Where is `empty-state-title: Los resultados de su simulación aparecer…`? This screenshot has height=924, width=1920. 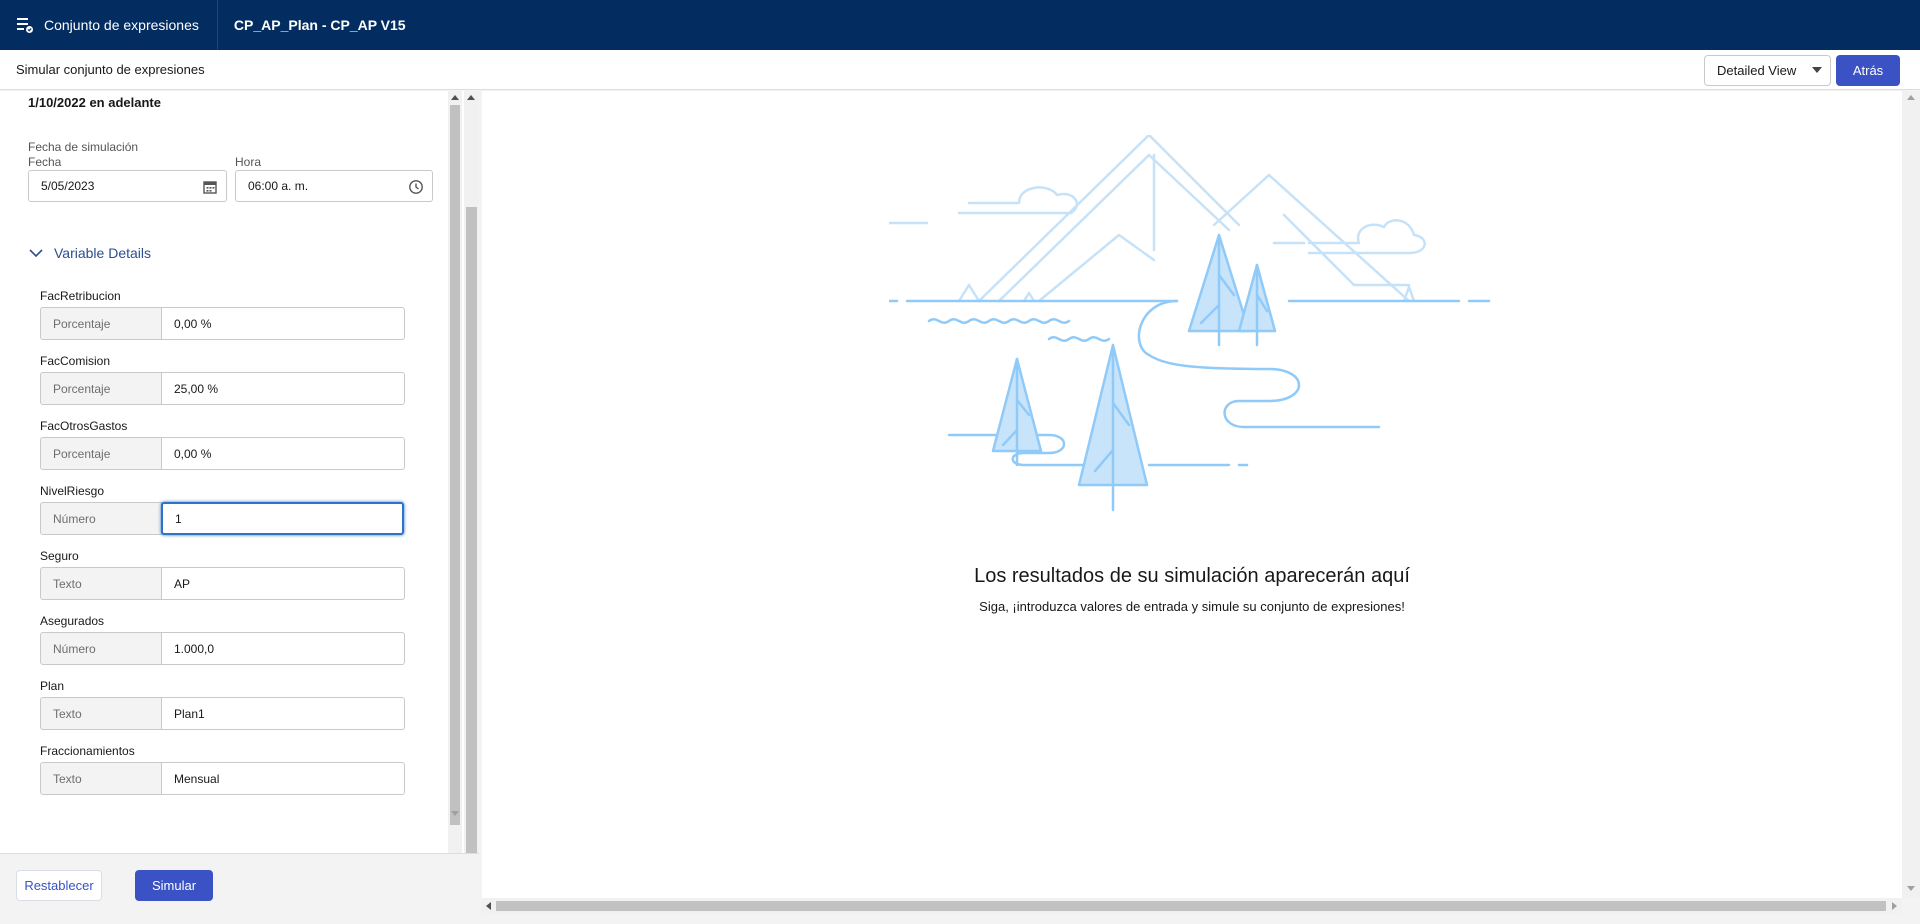
empty-state-title: Los resultados de su simulación aparecer… is located at coordinates (1192, 576).